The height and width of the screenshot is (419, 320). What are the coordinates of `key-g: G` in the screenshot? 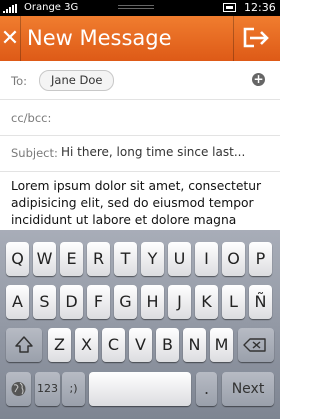 It's located at (125, 302).